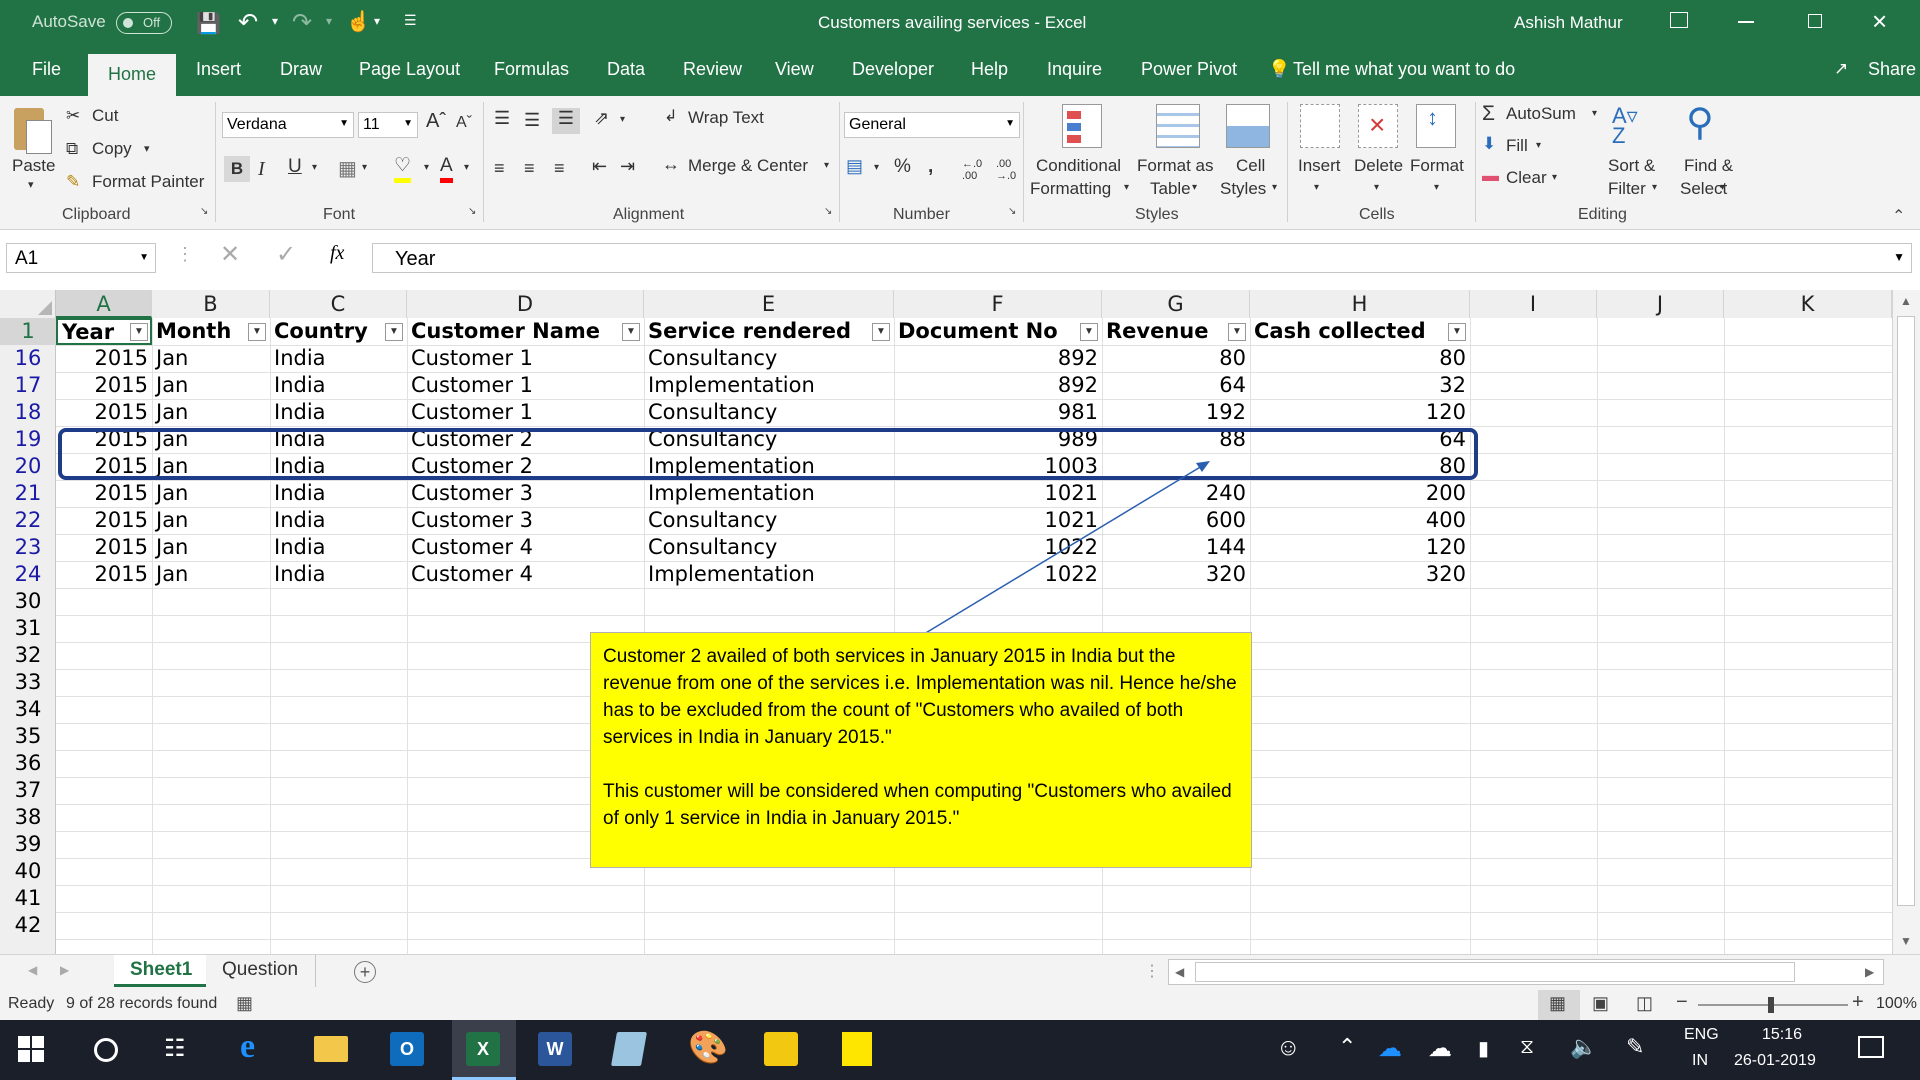 This screenshot has height=1080, width=1920. What do you see at coordinates (1583, 1047) in the screenshot?
I see `volume-icon: 🔈` at bounding box center [1583, 1047].